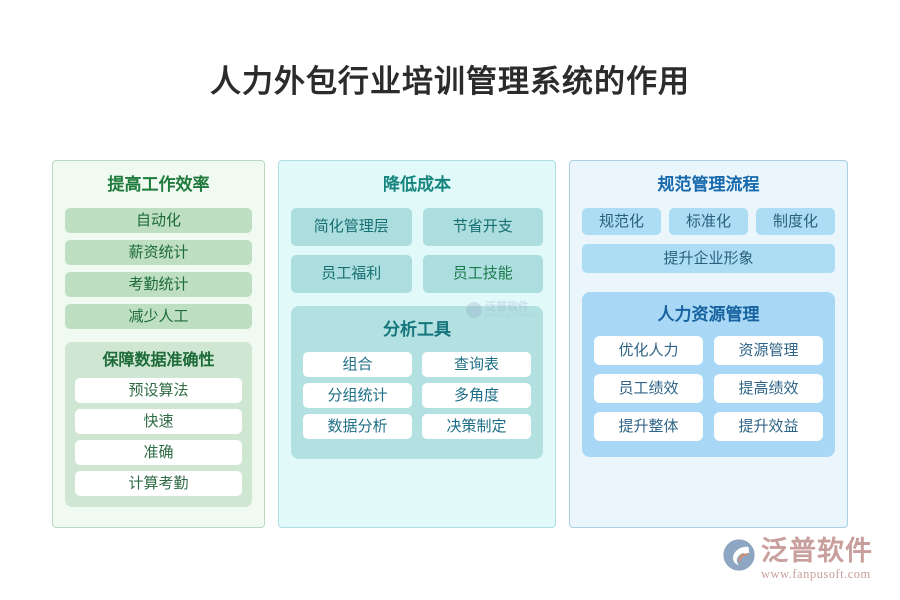 This screenshot has height=600, width=900. What do you see at coordinates (768, 426) in the screenshot?
I see `chip-hr-6: 提升效益` at bounding box center [768, 426].